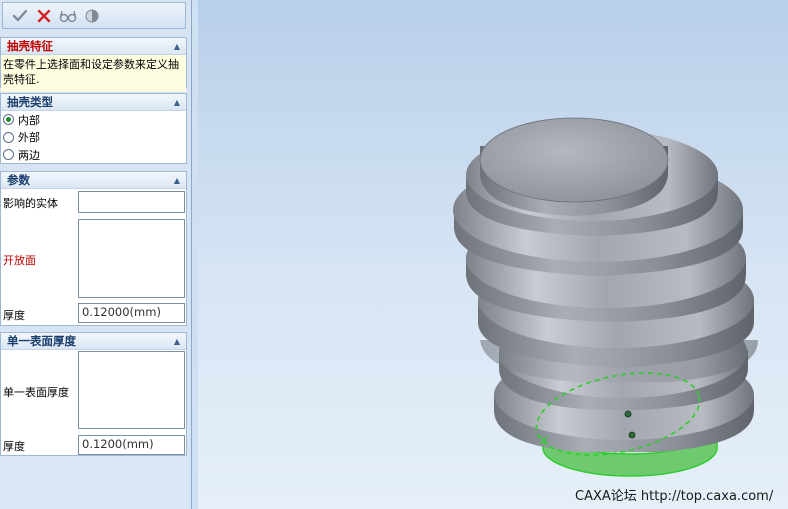 The image size is (788, 509). Describe the element at coordinates (121, 312) in the screenshot. I see `thickness-value: 0.12000(mm)` at that location.